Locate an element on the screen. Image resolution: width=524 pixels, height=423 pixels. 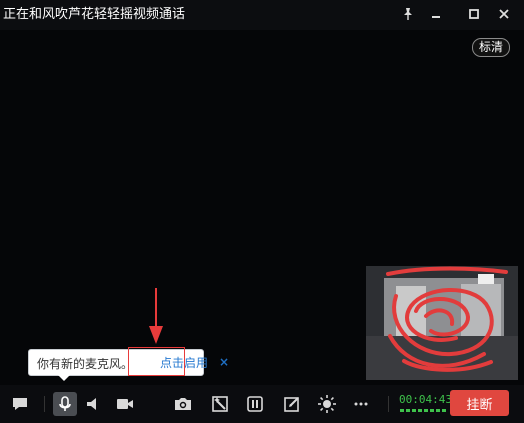
camera-toggle-button is located at coordinates (125, 404).